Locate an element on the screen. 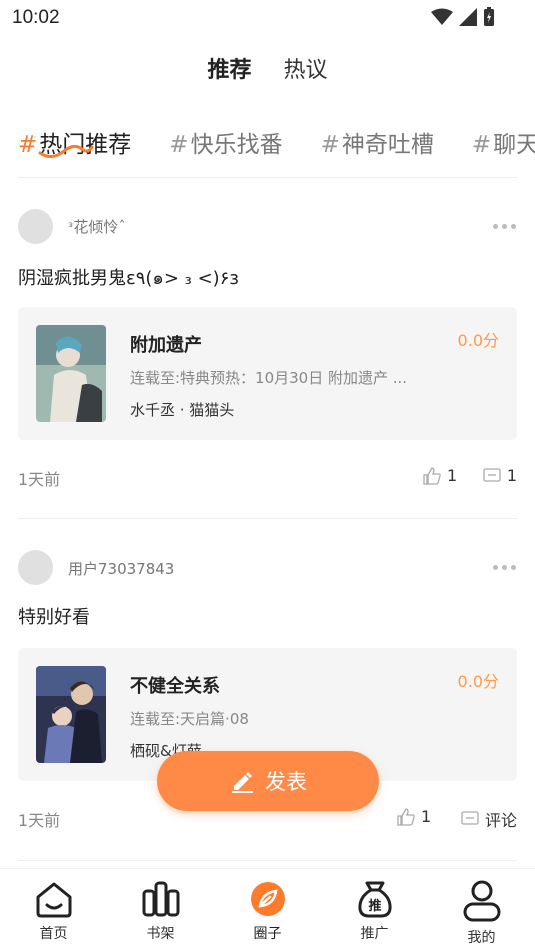 This screenshot has width=535, height=951. book-author: 水千丞 · 猫猫头 is located at coordinates (182, 410).